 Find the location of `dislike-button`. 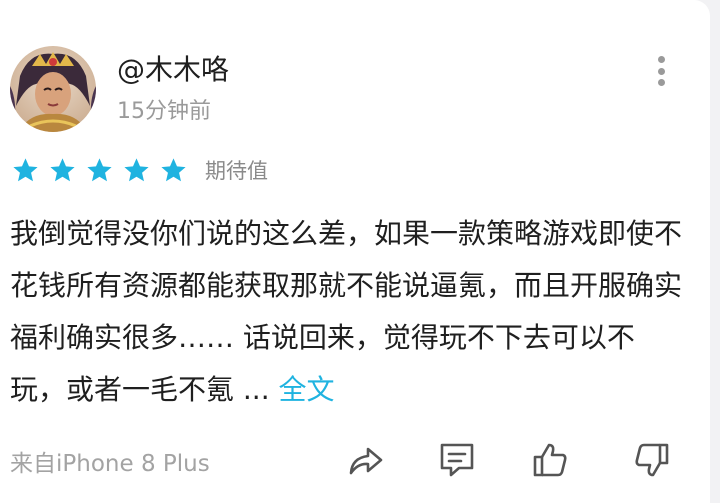

dislike-button is located at coordinates (652, 460).